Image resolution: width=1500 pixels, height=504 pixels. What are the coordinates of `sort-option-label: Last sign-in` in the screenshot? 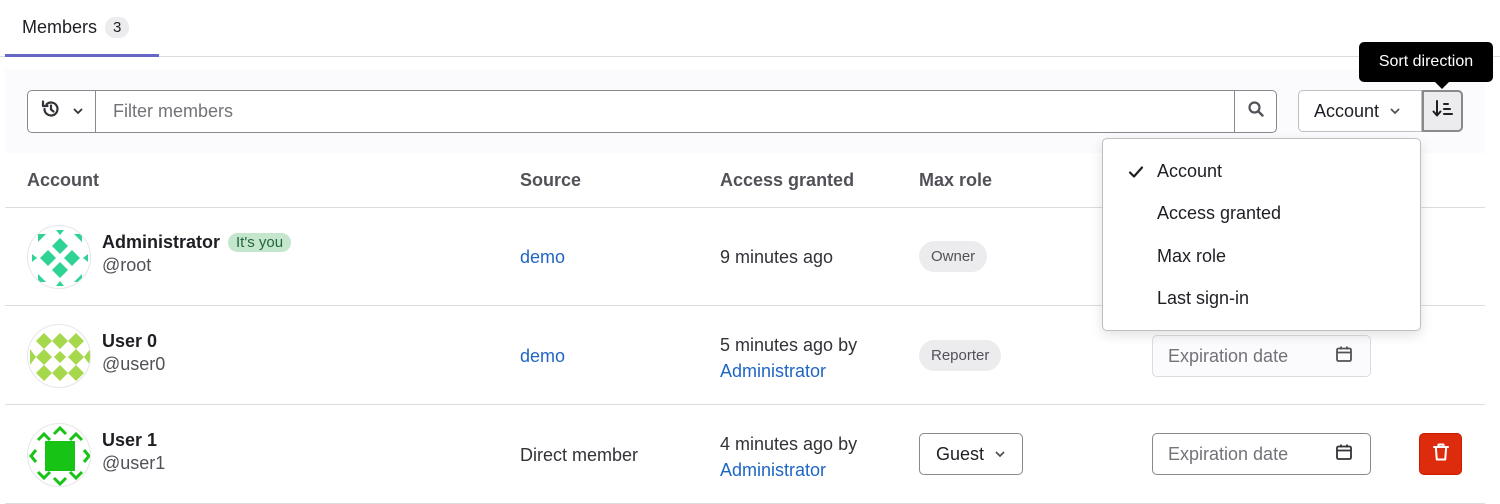 It's located at (1203, 298).